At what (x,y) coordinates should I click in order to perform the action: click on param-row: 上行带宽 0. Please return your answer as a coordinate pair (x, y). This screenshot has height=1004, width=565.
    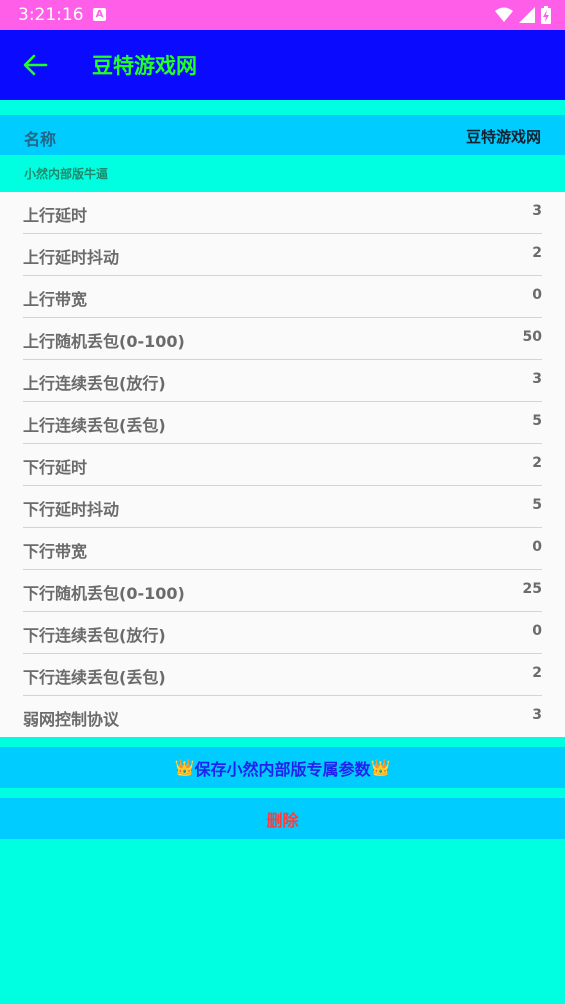
    Looking at the image, I should click on (282, 297).